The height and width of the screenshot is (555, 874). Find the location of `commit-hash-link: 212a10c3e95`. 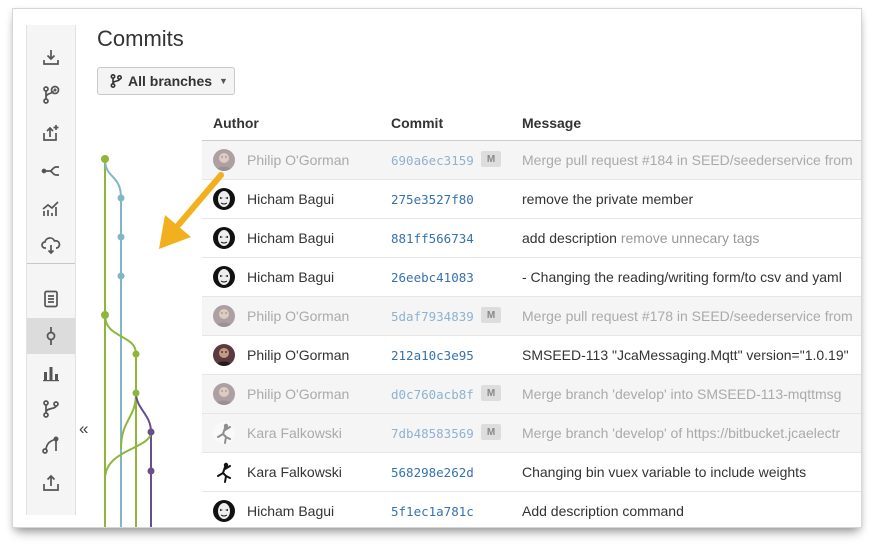

commit-hash-link: 212a10c3e95 is located at coordinates (432, 355).